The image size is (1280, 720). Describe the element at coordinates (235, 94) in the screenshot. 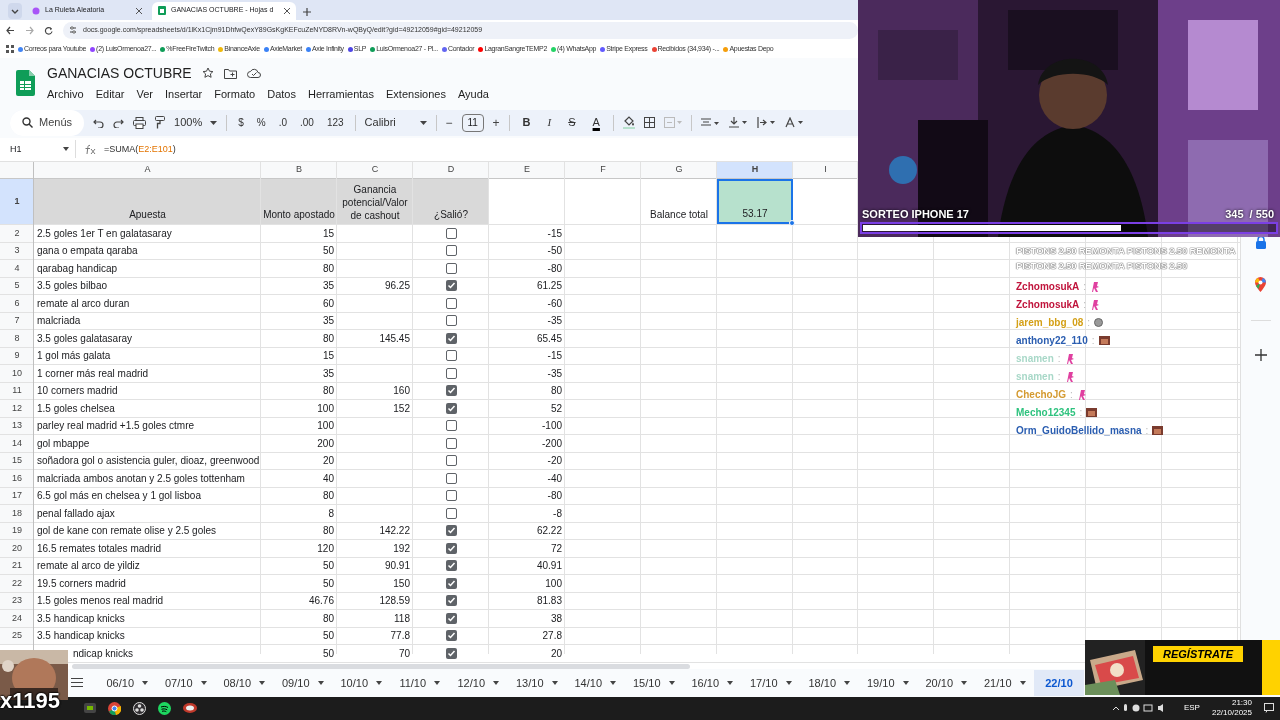

I see `menu-item: Formato` at that location.